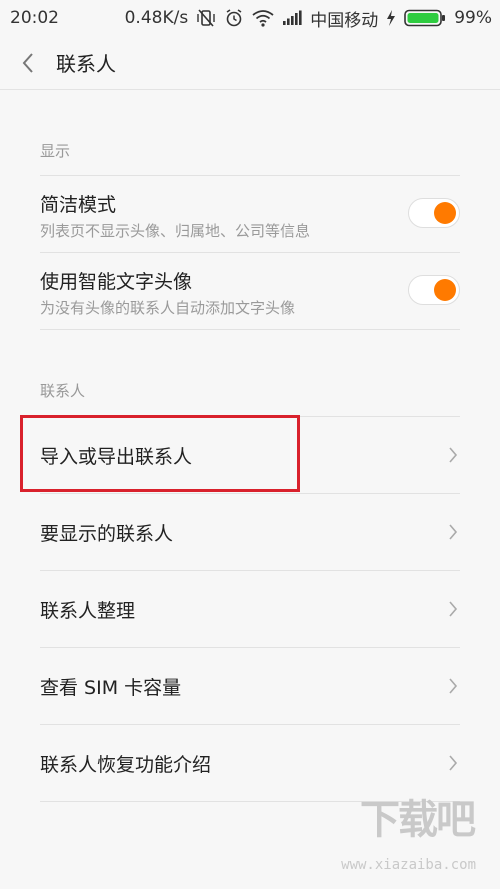 The height and width of the screenshot is (889, 500). I want to click on menu-item-contacts-to-display: 要显示的联系人, so click(250, 531).